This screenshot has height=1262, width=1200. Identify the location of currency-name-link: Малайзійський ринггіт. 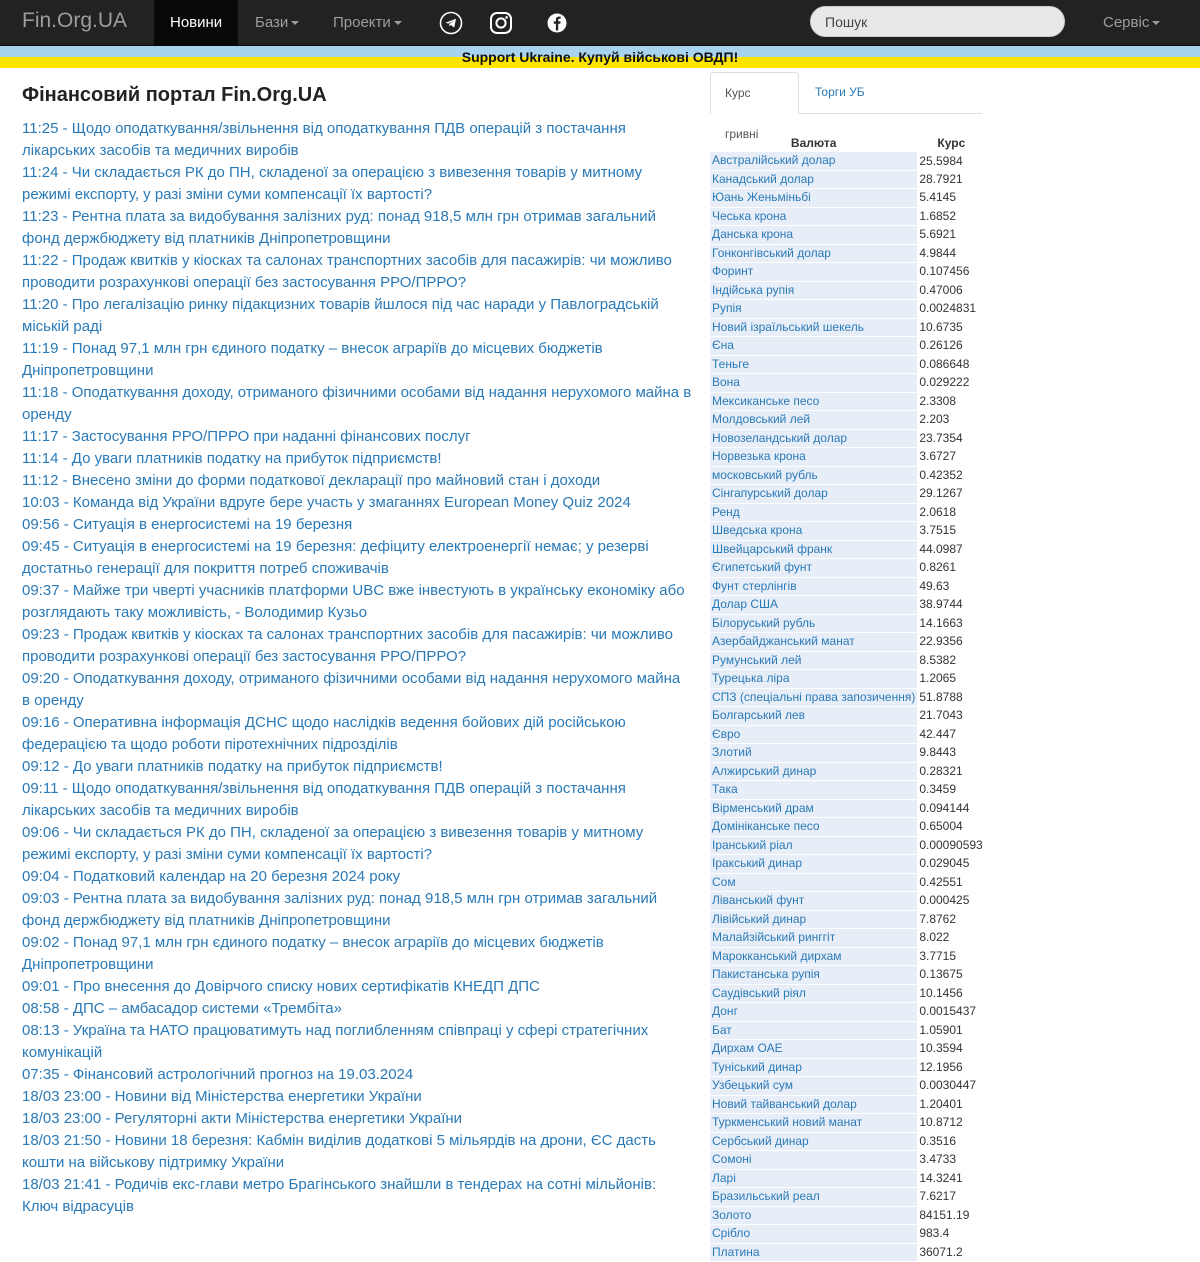
(814, 938).